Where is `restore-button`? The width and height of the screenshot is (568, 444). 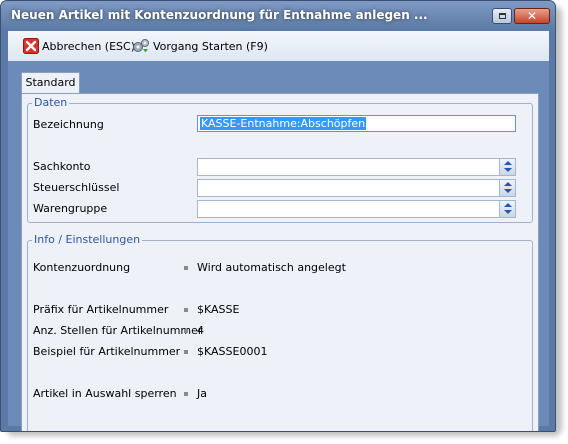 restore-button is located at coordinates (502, 16).